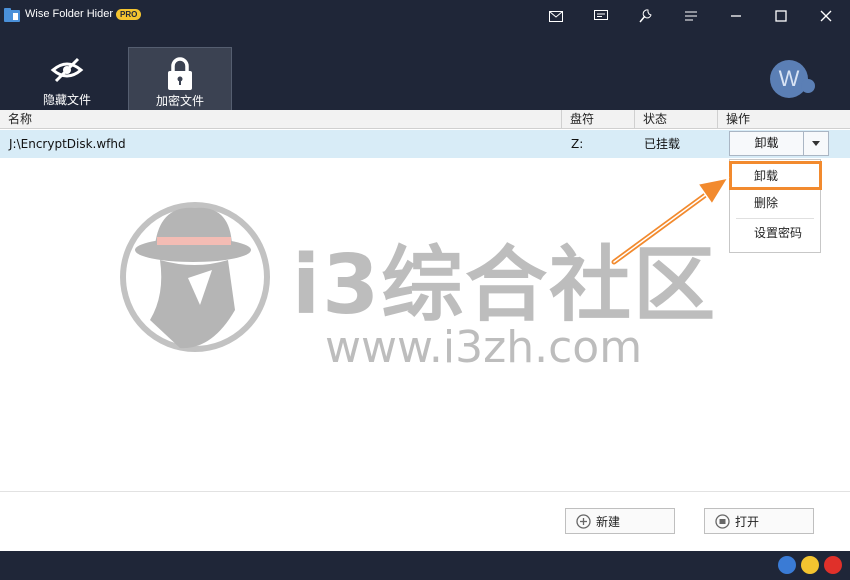  What do you see at coordinates (601, 16) in the screenshot?
I see `feedback-icon` at bounding box center [601, 16].